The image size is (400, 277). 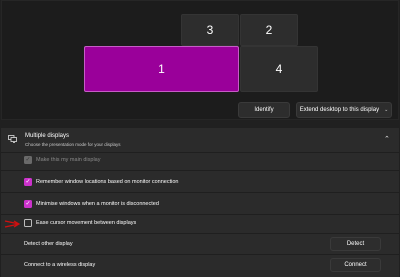 What do you see at coordinates (279, 69) in the screenshot?
I see `monitor-4: 4` at bounding box center [279, 69].